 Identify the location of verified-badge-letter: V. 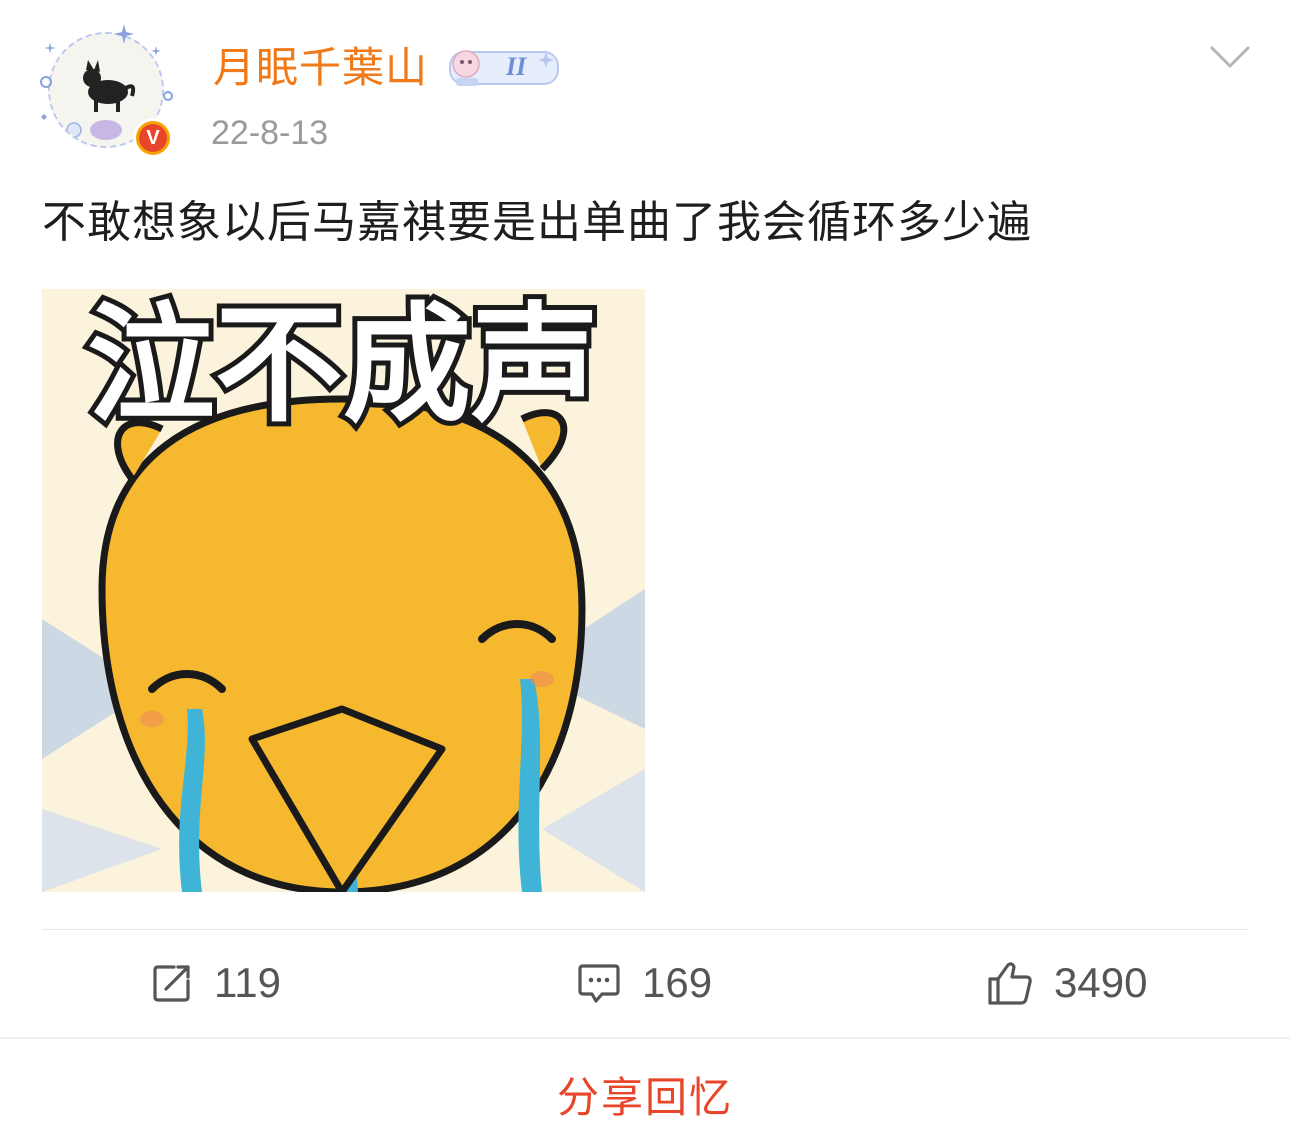
(153, 138).